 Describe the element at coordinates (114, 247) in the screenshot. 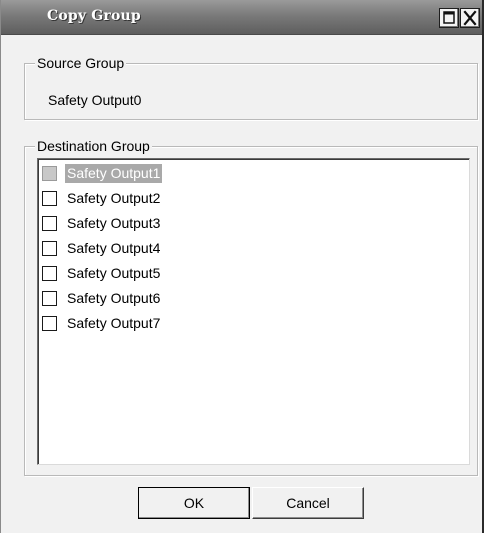

I see `list-item-label: Safety Output4` at that location.